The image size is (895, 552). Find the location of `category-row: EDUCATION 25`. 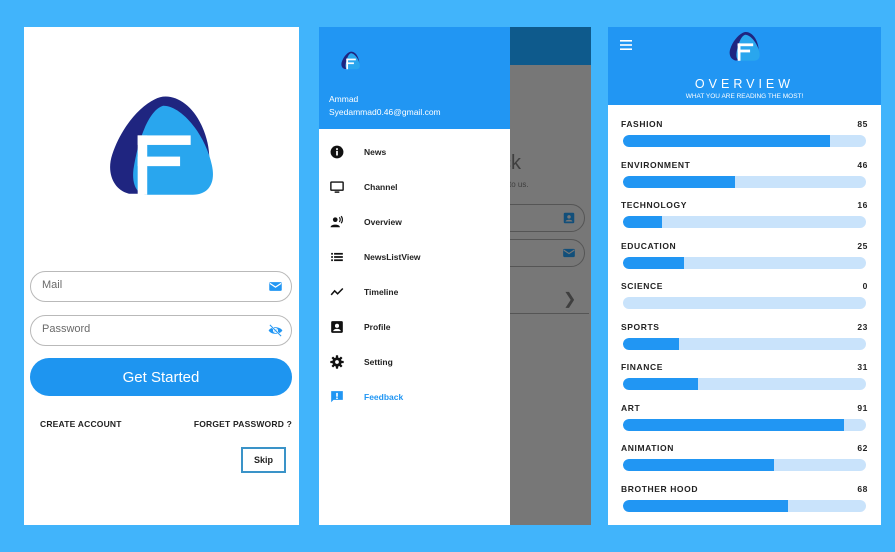

category-row: EDUCATION 25 is located at coordinates (744, 261).